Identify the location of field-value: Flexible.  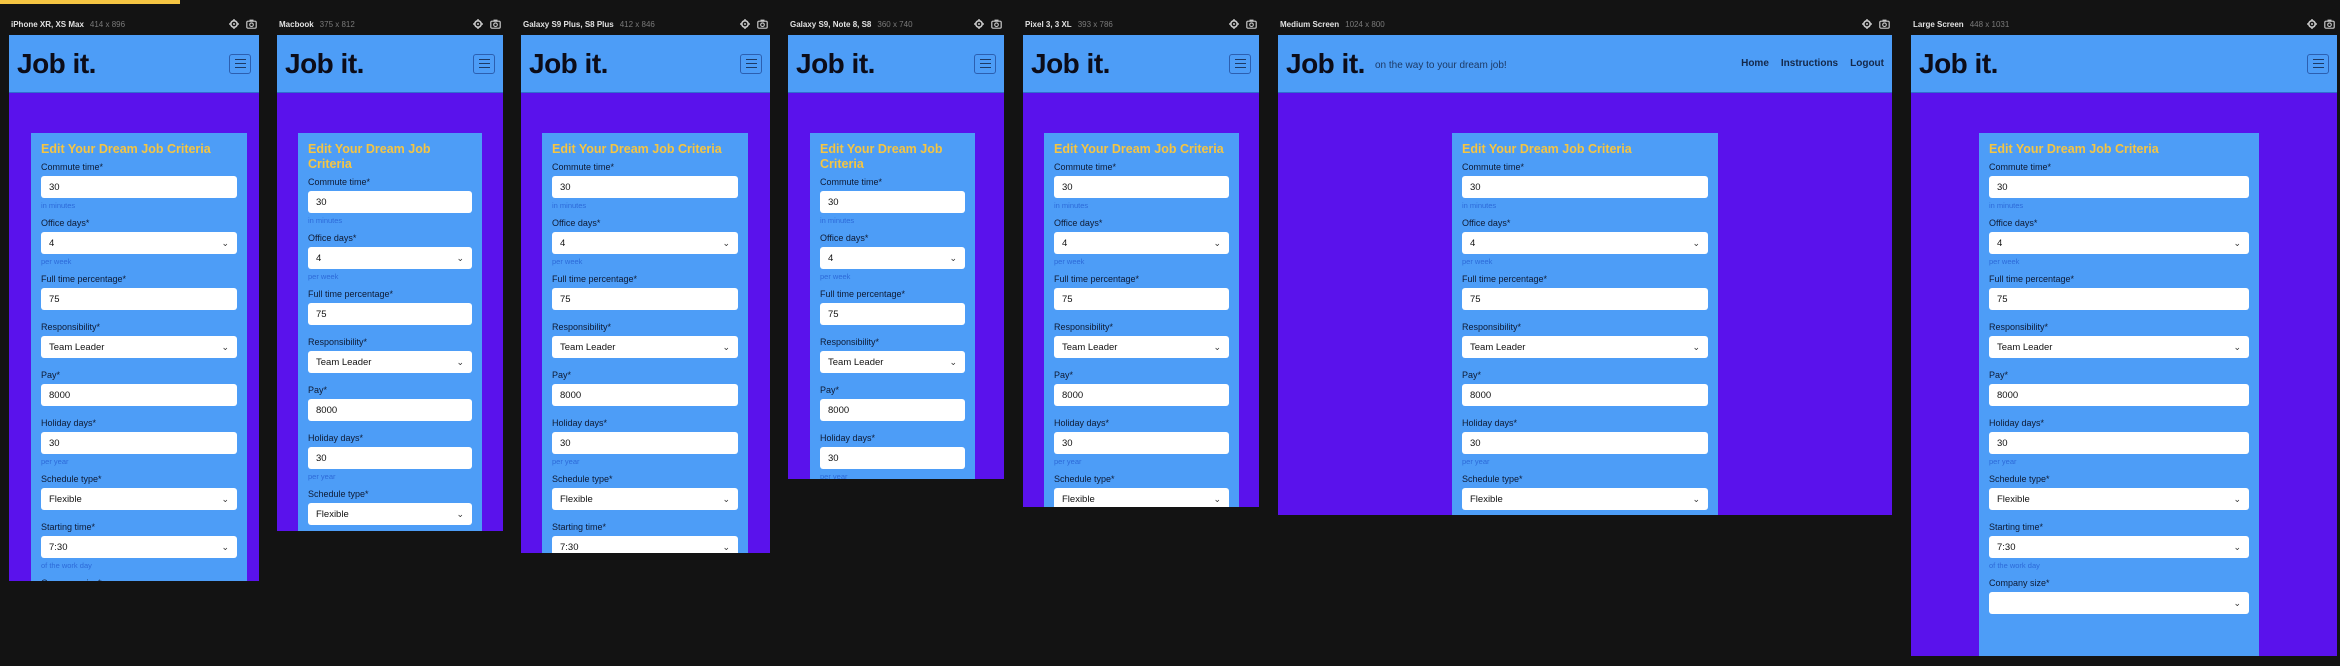
(2013, 499).